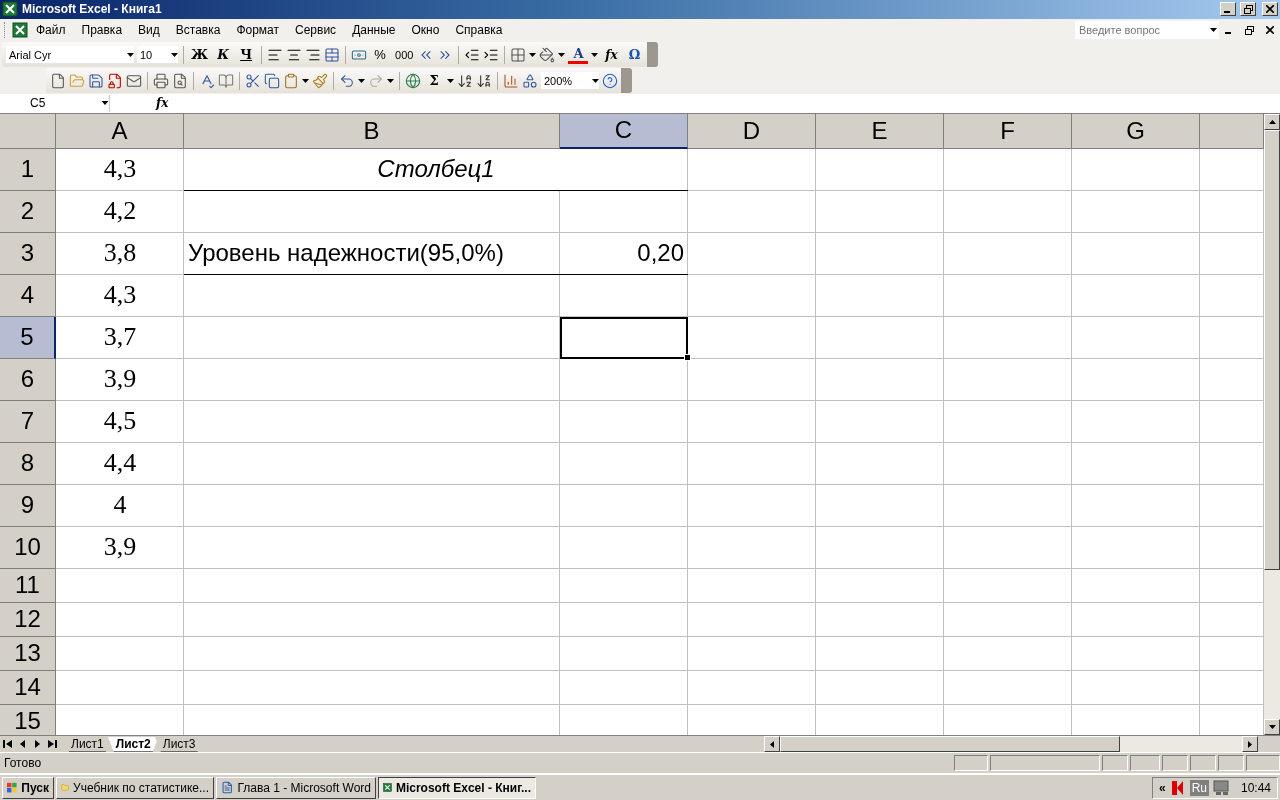 This screenshot has width=1280, height=800. Describe the element at coordinates (634, 54) in the screenshot. I see `symbol-button: Ω` at that location.